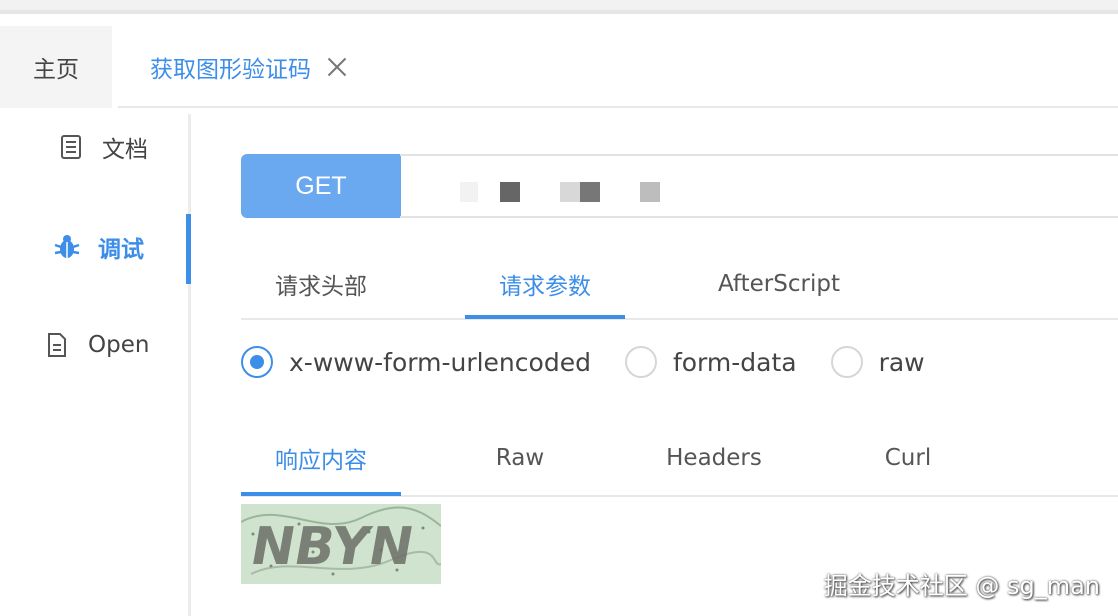  I want to click on sidebar-item-docs: 文档, so click(102, 147).